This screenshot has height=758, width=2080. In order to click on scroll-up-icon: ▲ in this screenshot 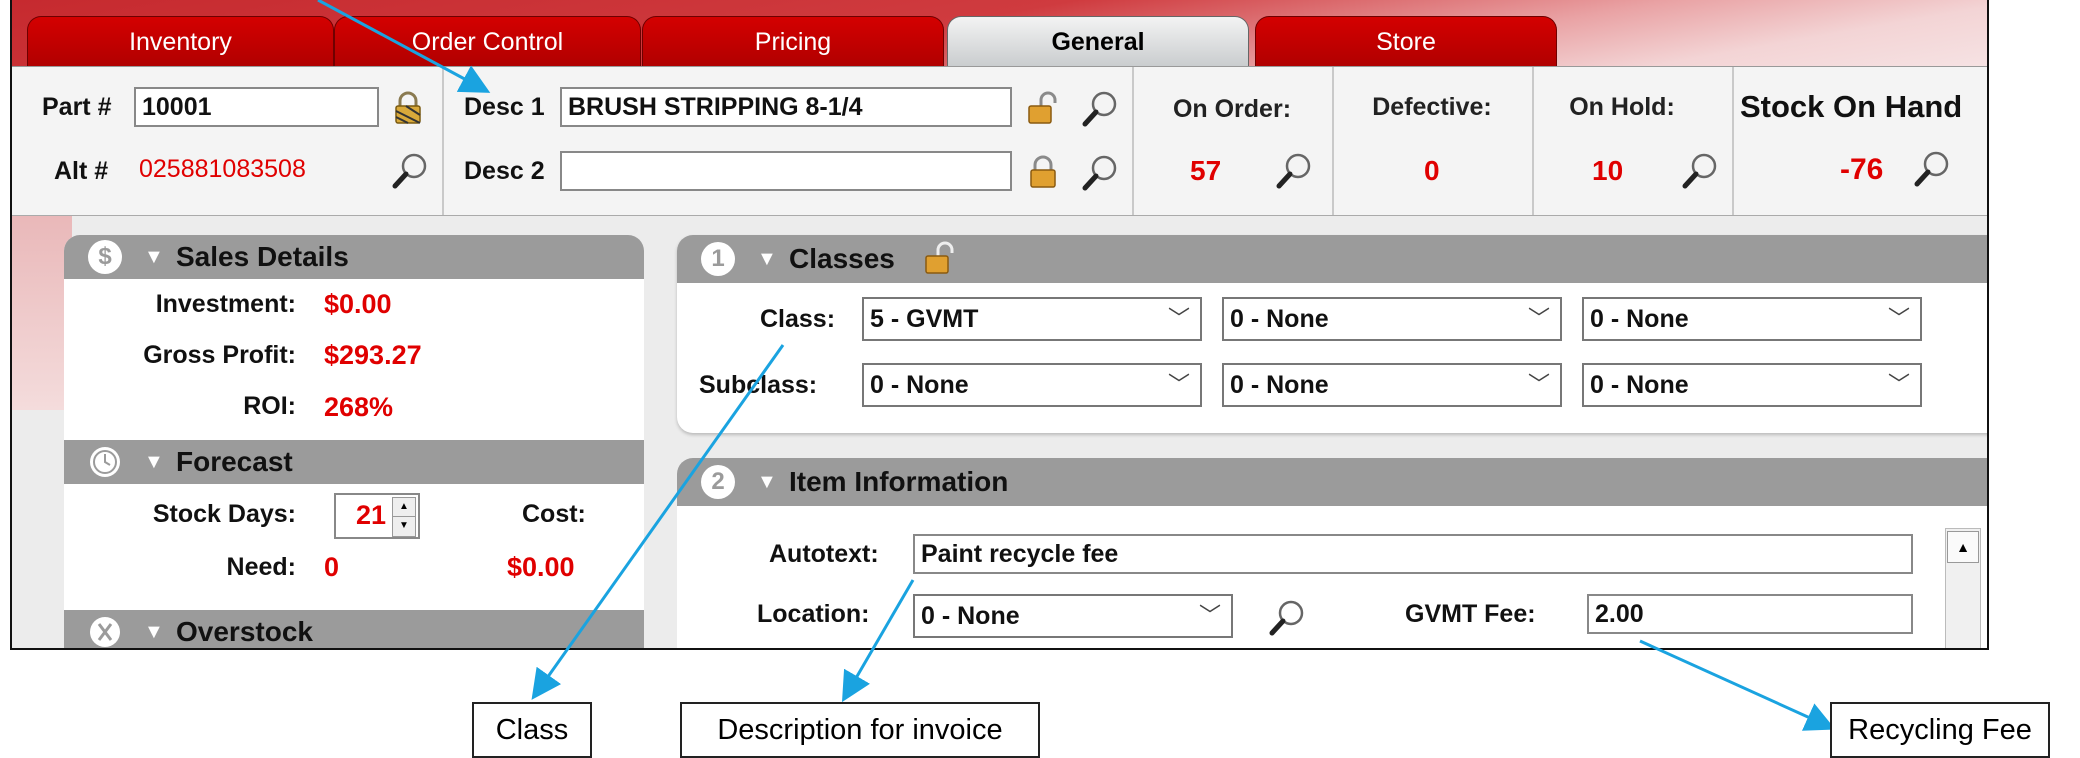, I will do `click(1963, 547)`.